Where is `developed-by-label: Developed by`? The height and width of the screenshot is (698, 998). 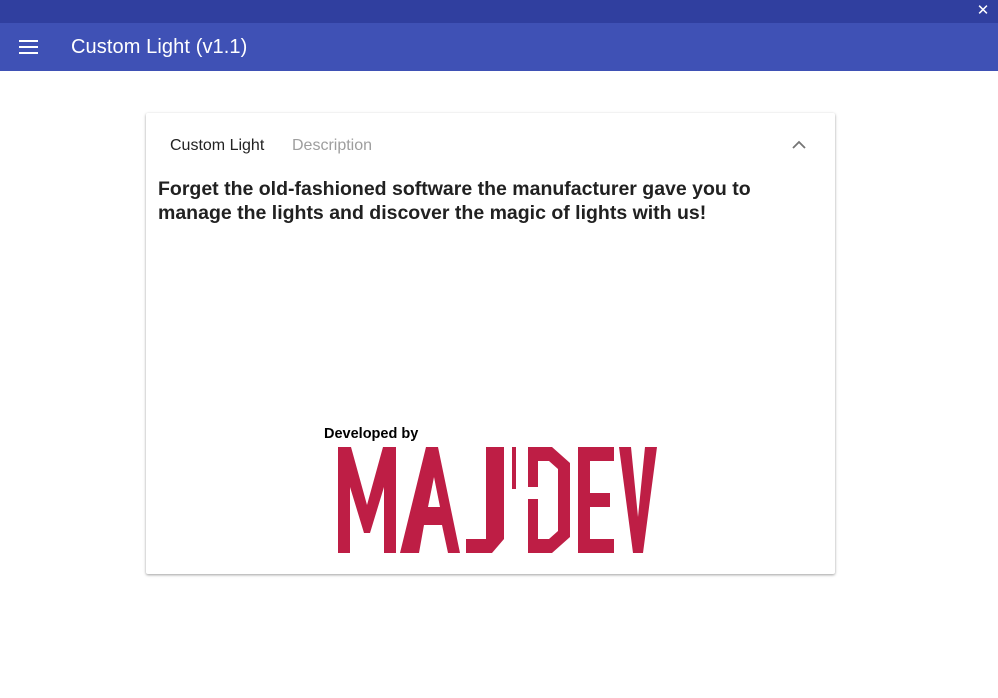 developed-by-label: Developed by is located at coordinates (371, 434).